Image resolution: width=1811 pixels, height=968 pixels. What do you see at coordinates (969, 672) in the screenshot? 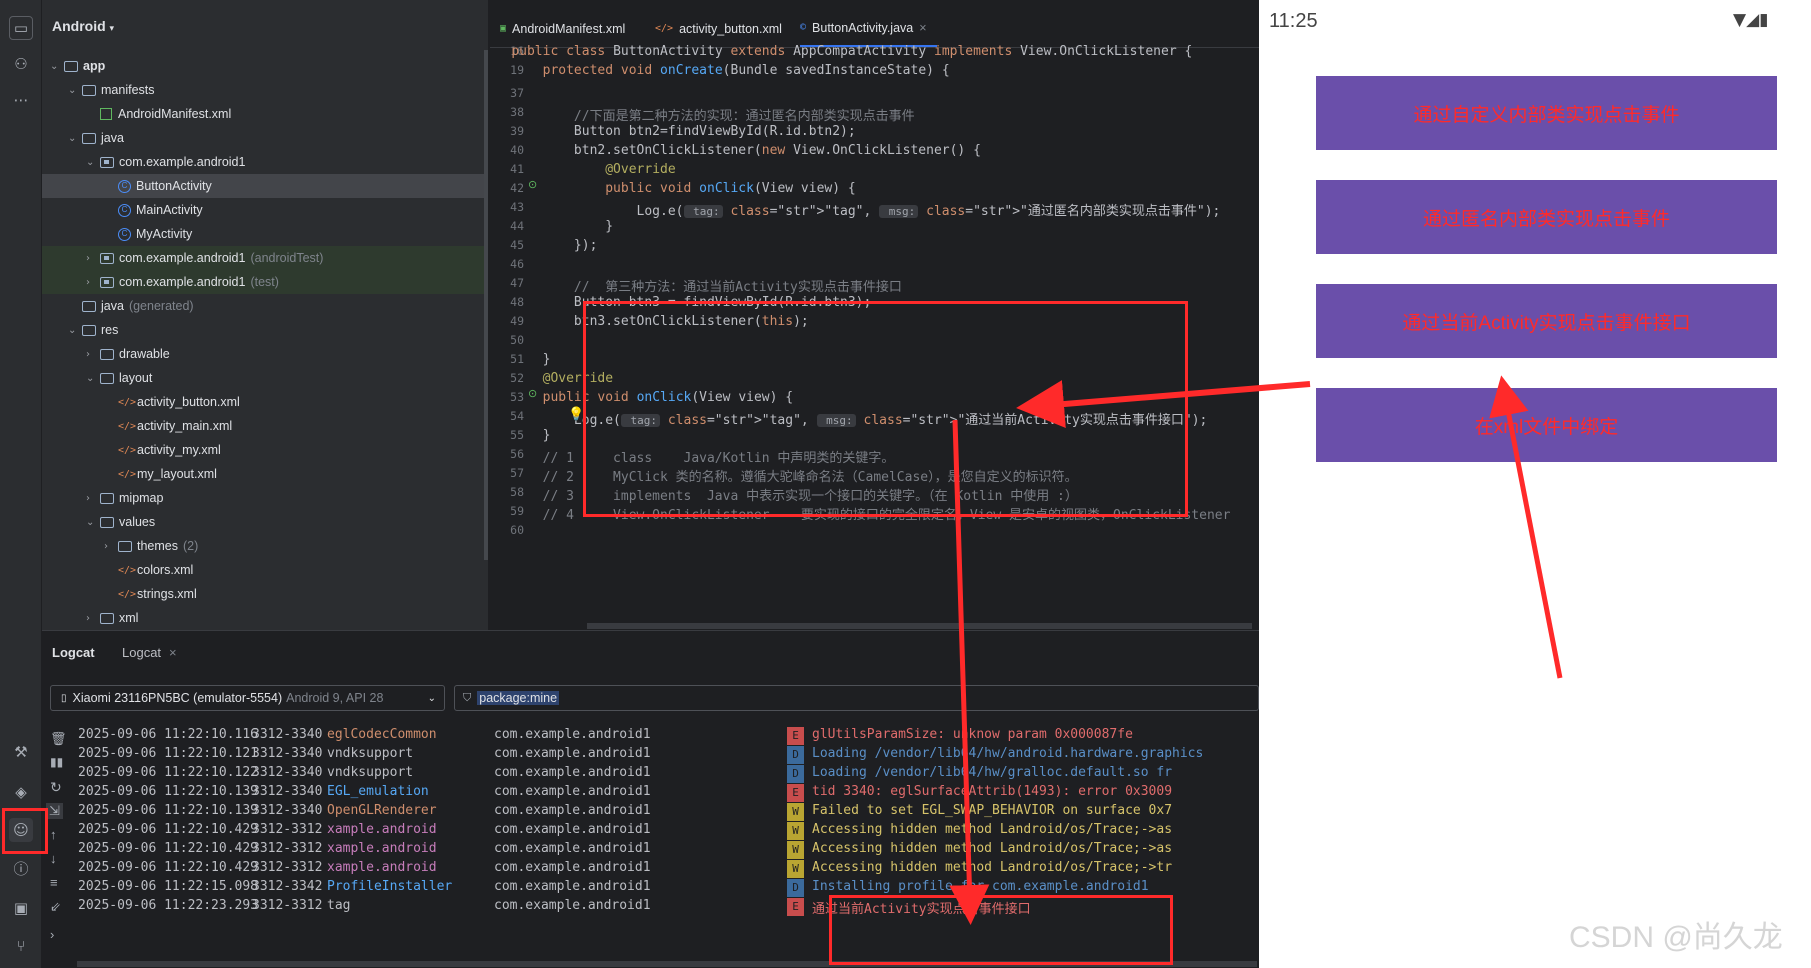
I see `arrow-to-log` at bounding box center [969, 672].